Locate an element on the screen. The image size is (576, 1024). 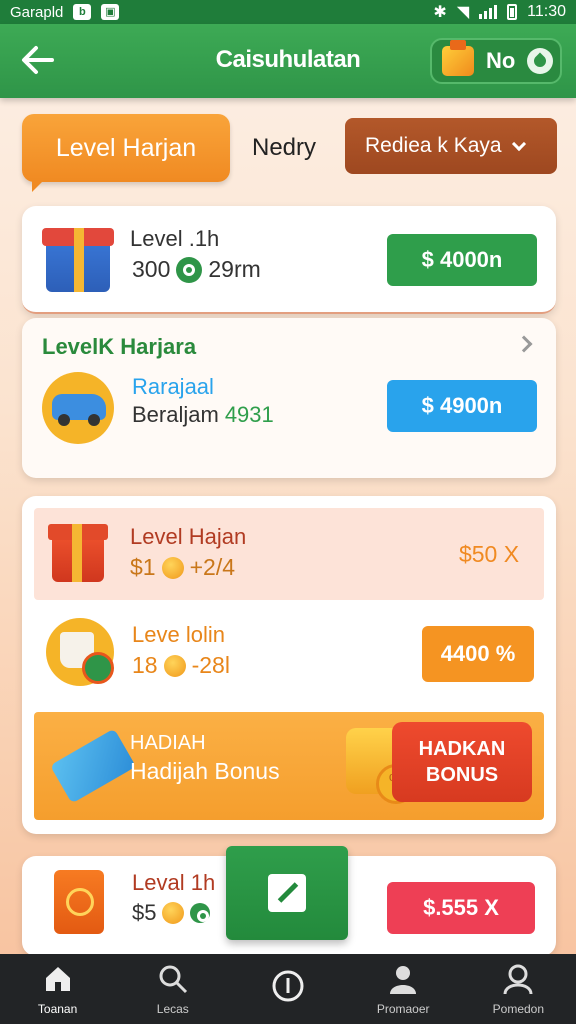
nav-item-user: Pomedon is located at coordinates (518, 989).